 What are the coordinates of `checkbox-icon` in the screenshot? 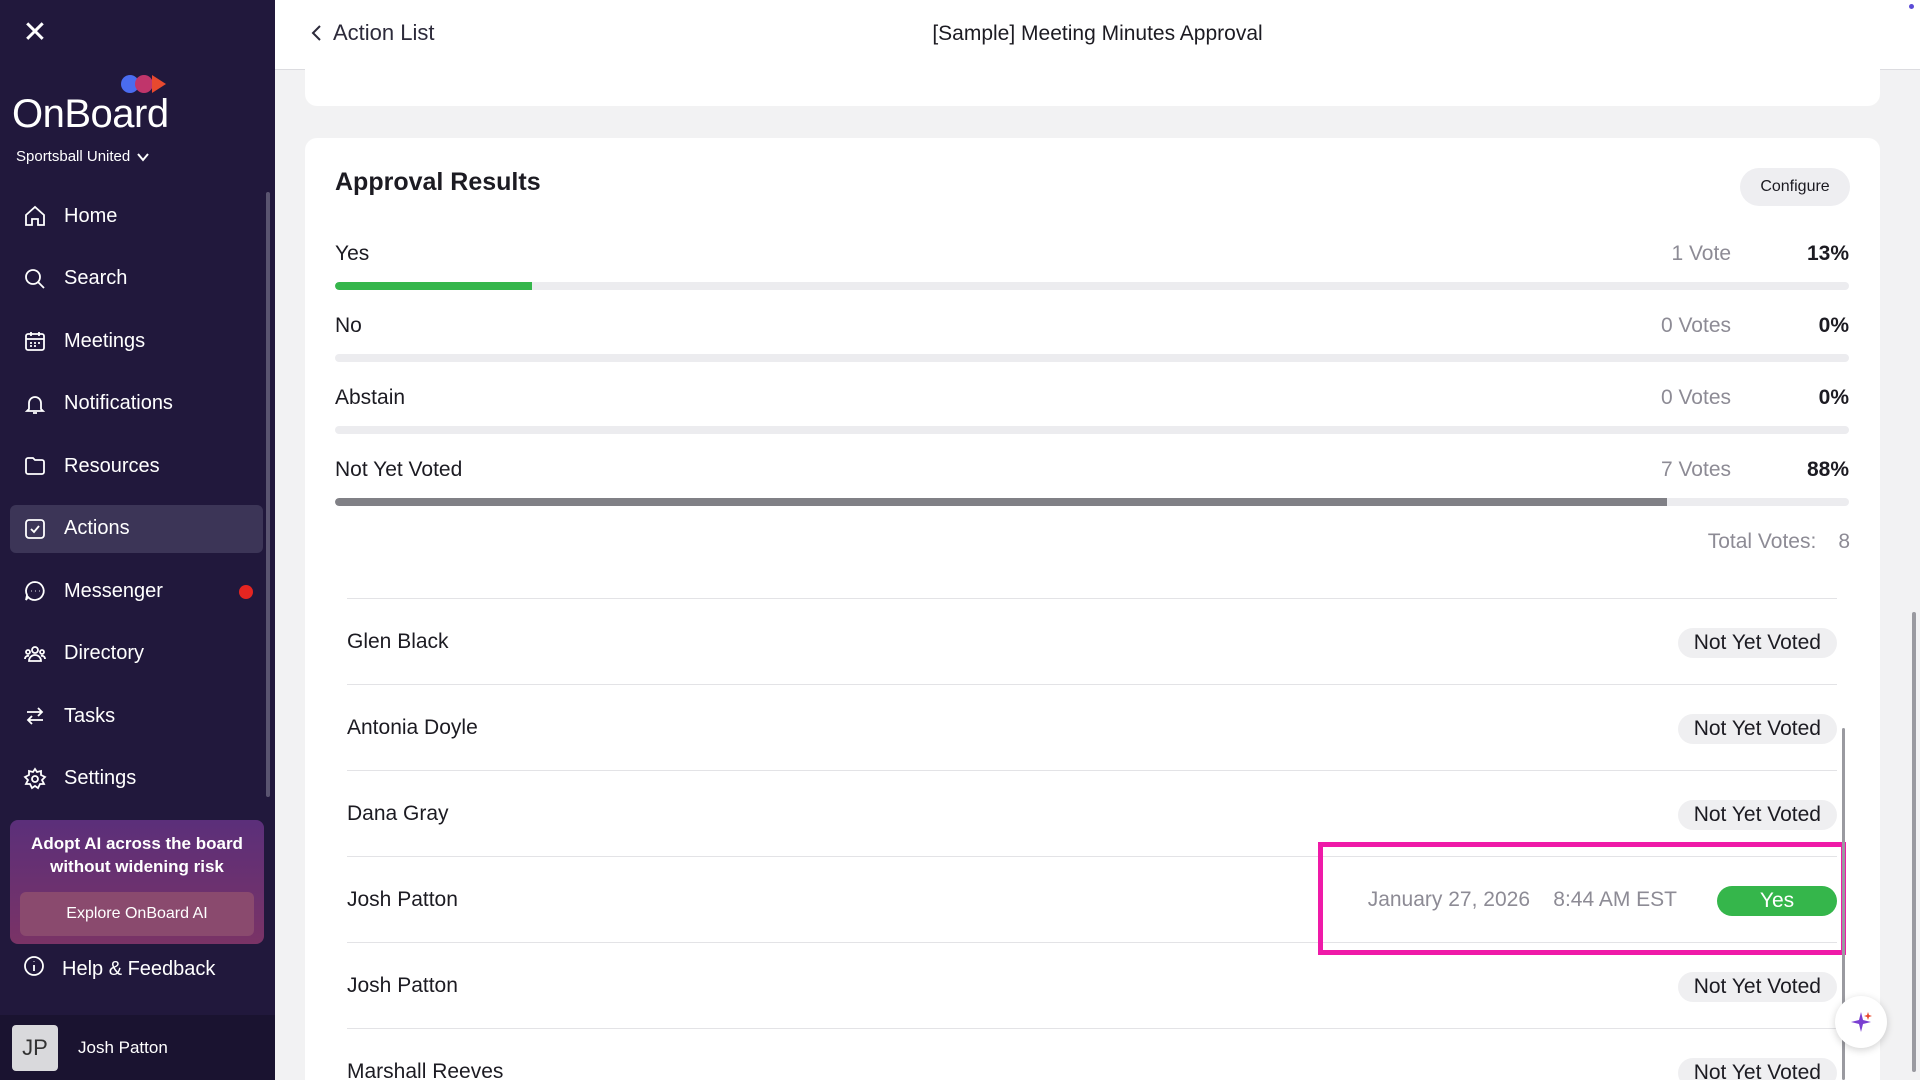 It's located at (35, 529).